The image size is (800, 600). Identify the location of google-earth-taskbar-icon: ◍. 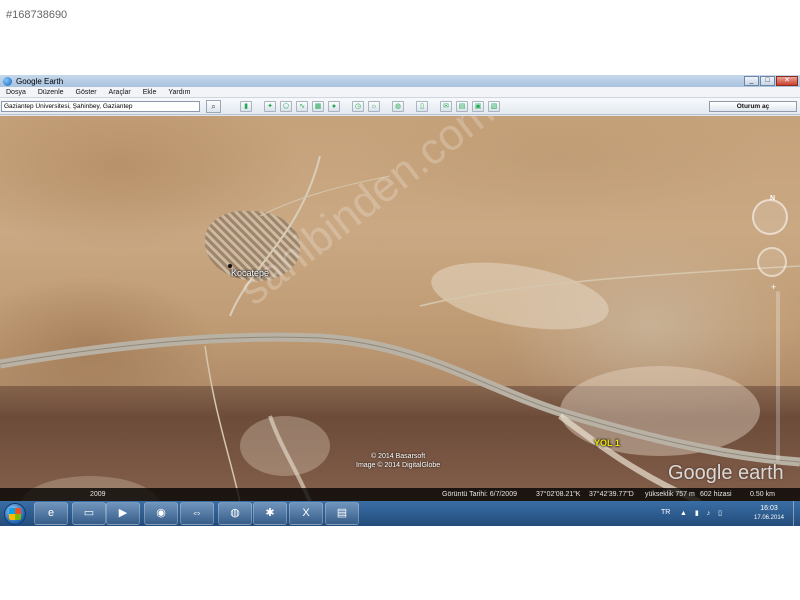
(235, 513).